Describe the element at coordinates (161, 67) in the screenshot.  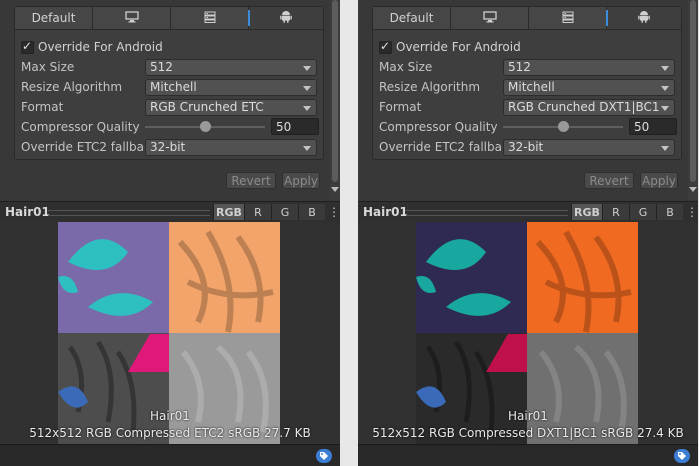
I see `max-size-value: 512` at that location.